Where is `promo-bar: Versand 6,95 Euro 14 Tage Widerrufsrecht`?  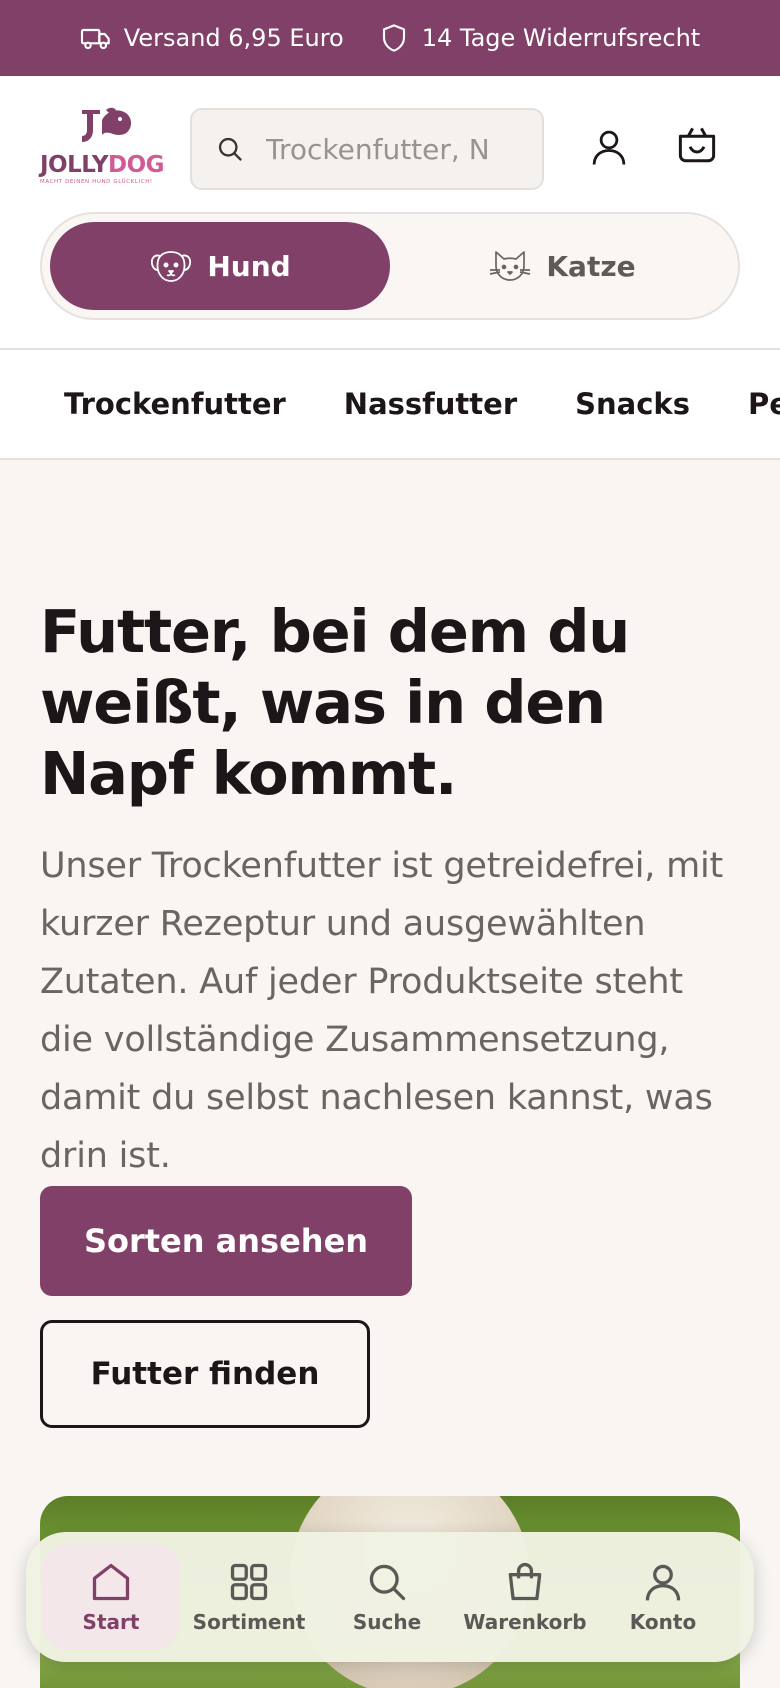
promo-bar: Versand 6,95 Euro 14 Tage Widerrufsrecht is located at coordinates (390, 38).